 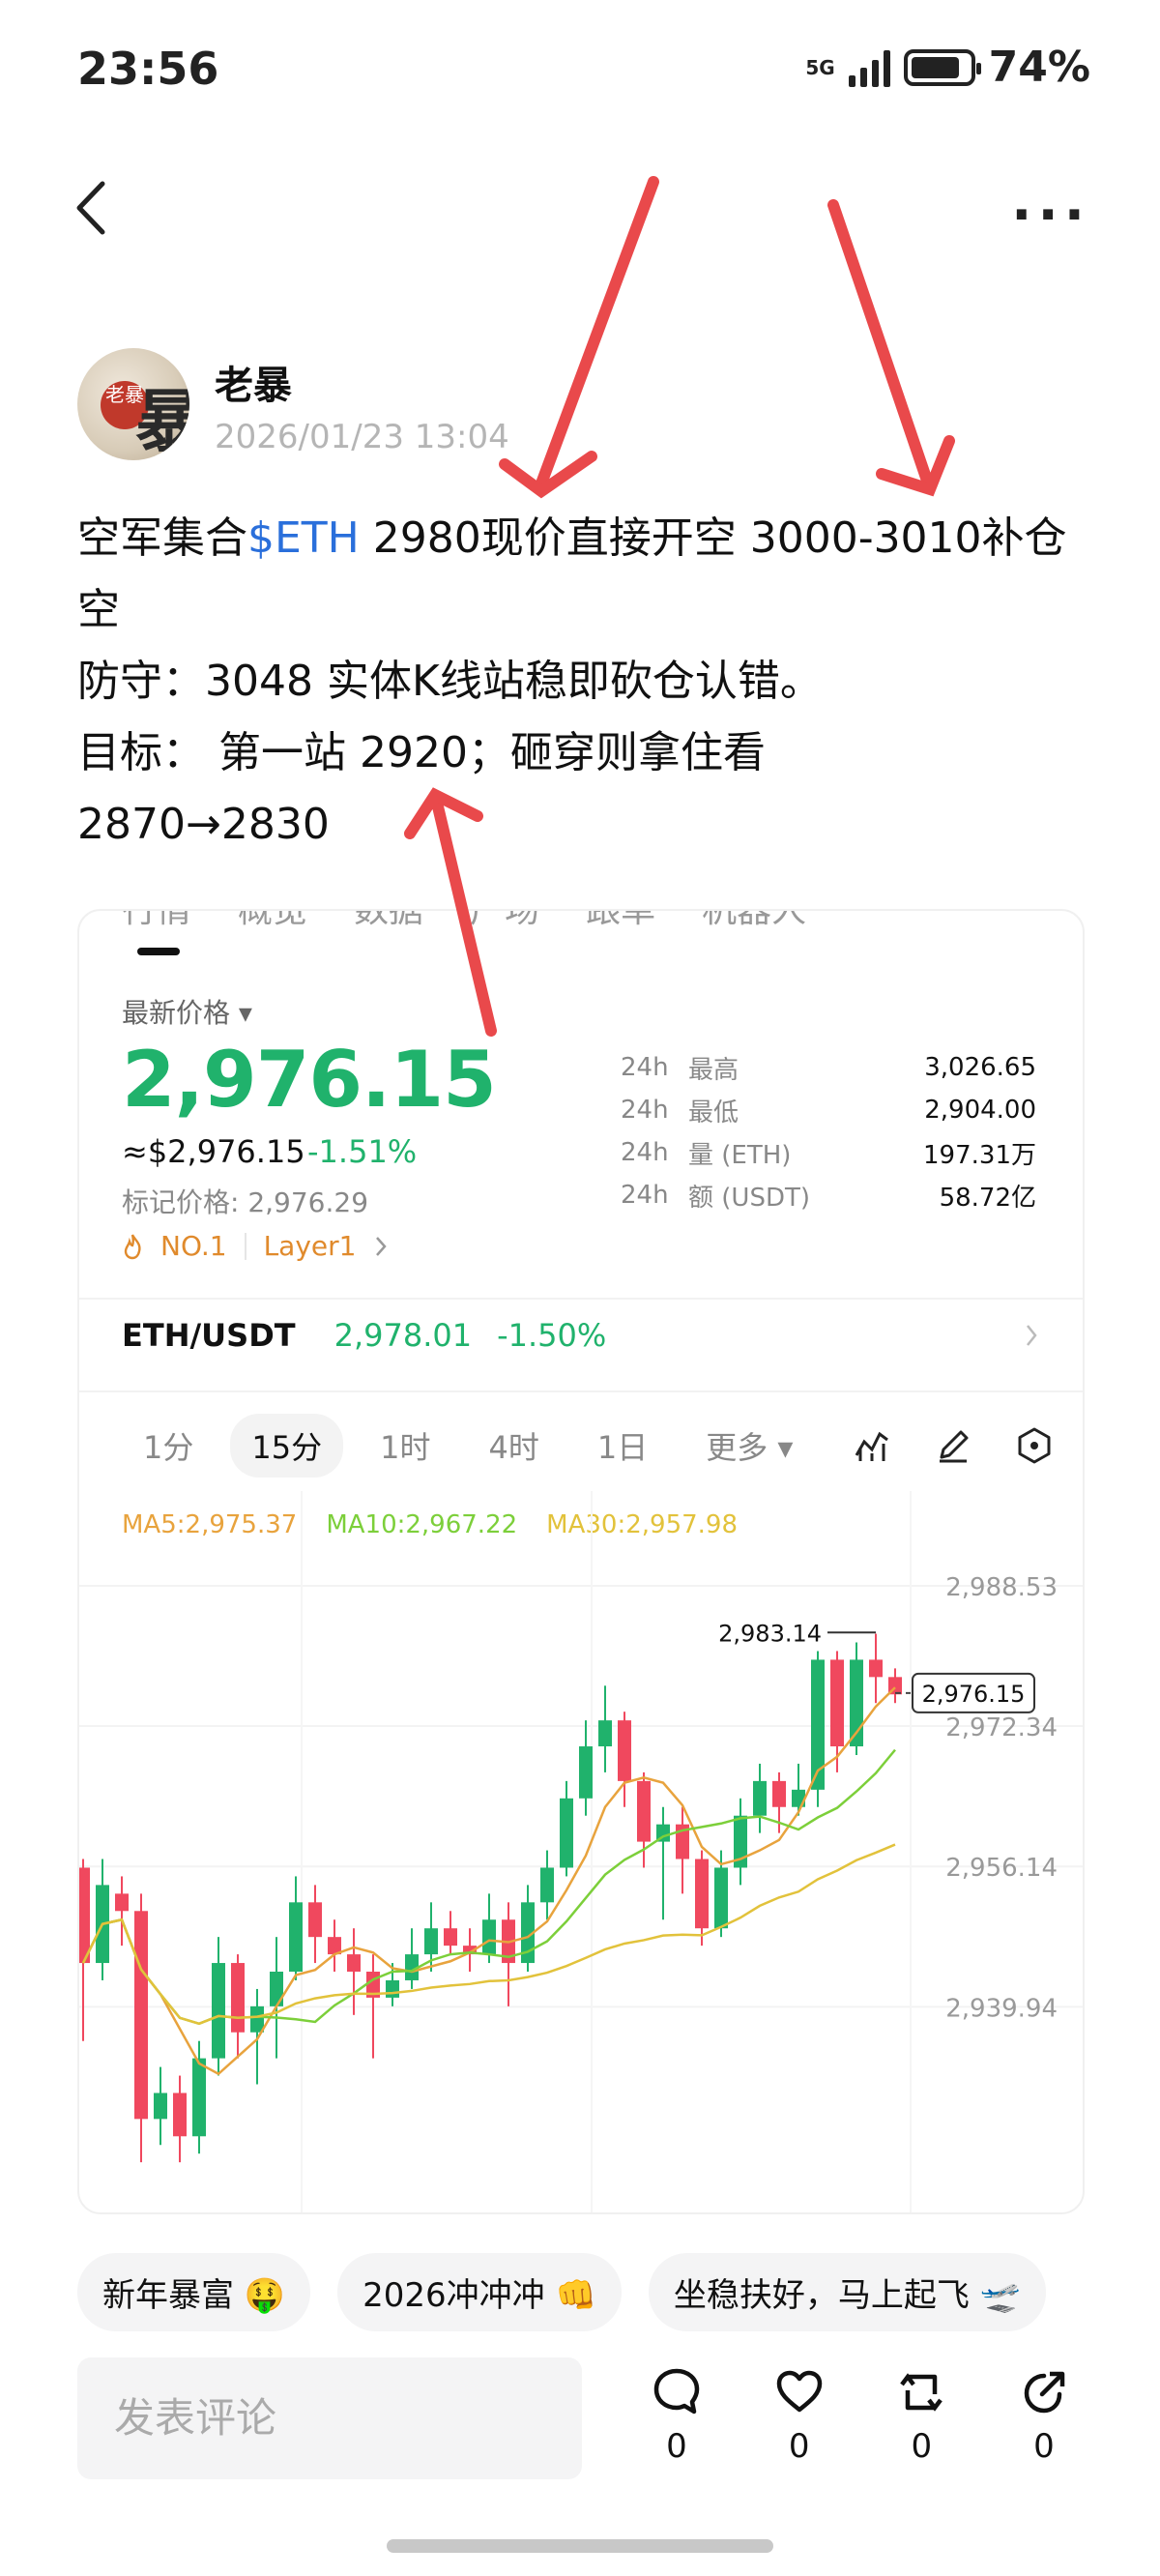 I want to click on settings-hexagon-icon, so click(x=1034, y=1445).